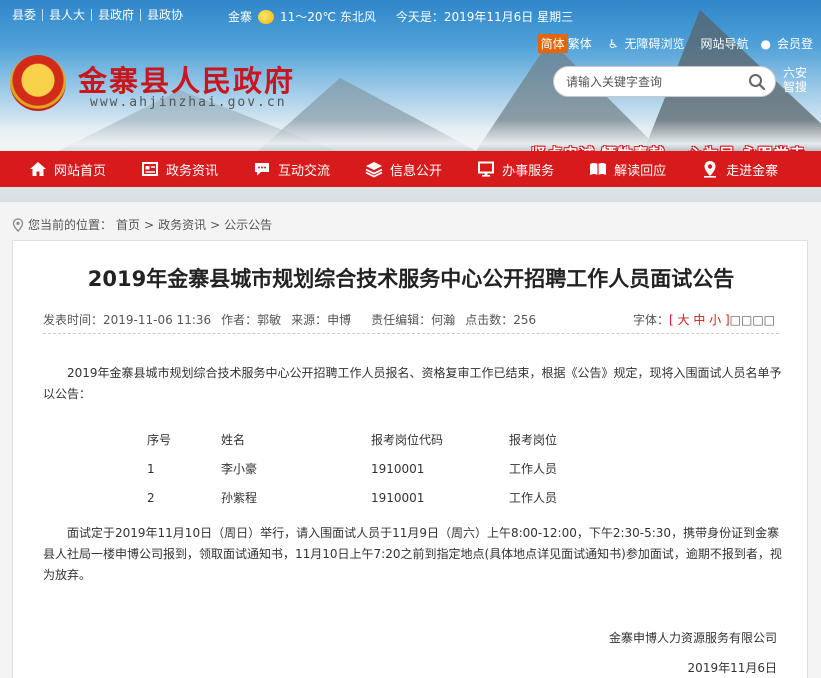  Describe the element at coordinates (233, 440) in the screenshot. I see `header-name: 姓名` at that location.